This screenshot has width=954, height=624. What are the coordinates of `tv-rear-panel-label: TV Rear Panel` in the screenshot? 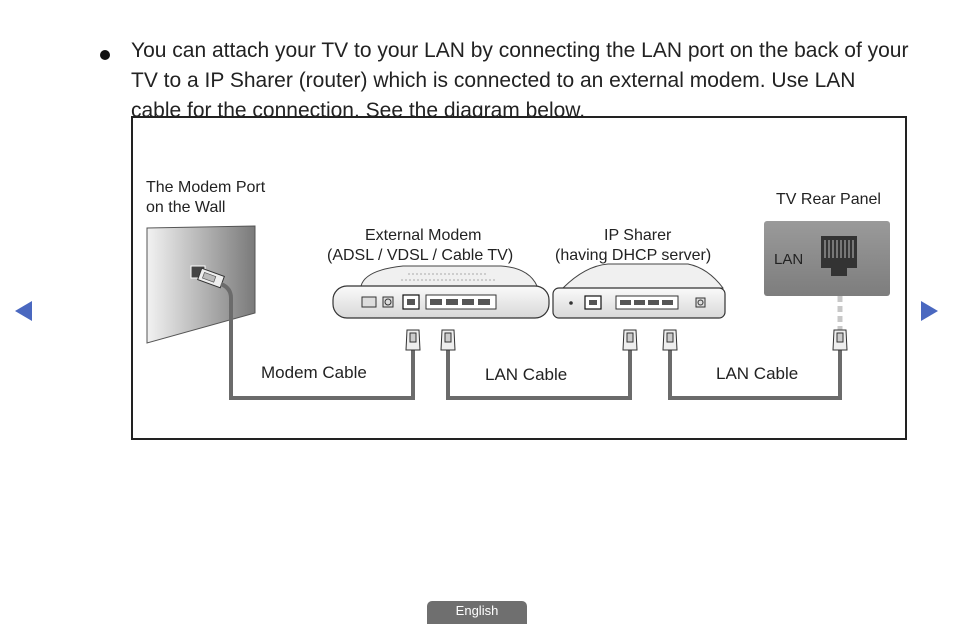 It's located at (828, 199).